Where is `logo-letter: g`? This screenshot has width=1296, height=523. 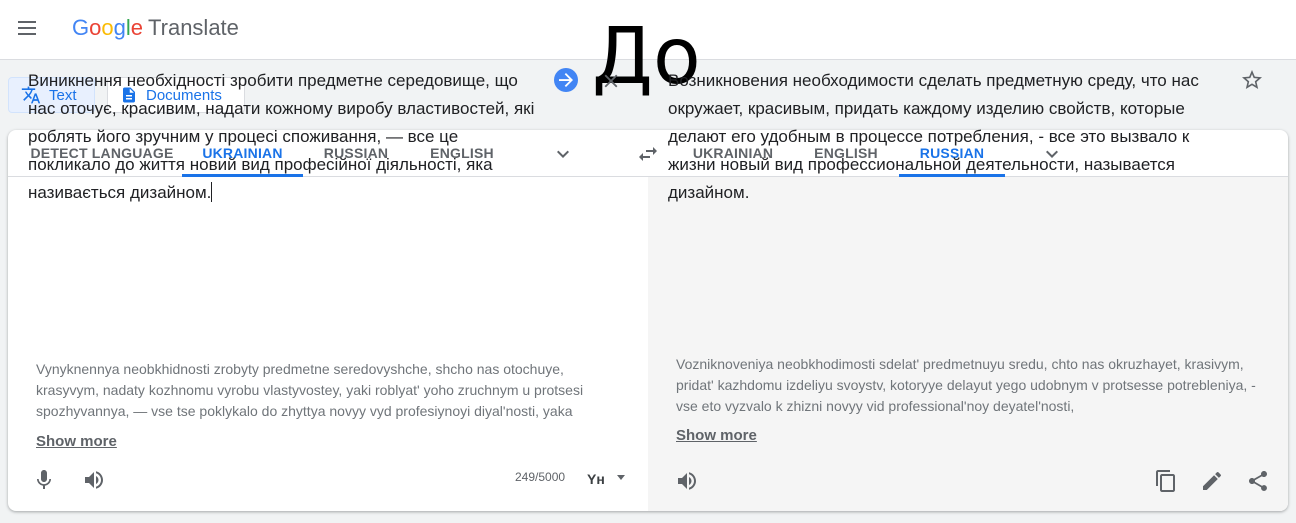 logo-letter: g is located at coordinates (119, 27).